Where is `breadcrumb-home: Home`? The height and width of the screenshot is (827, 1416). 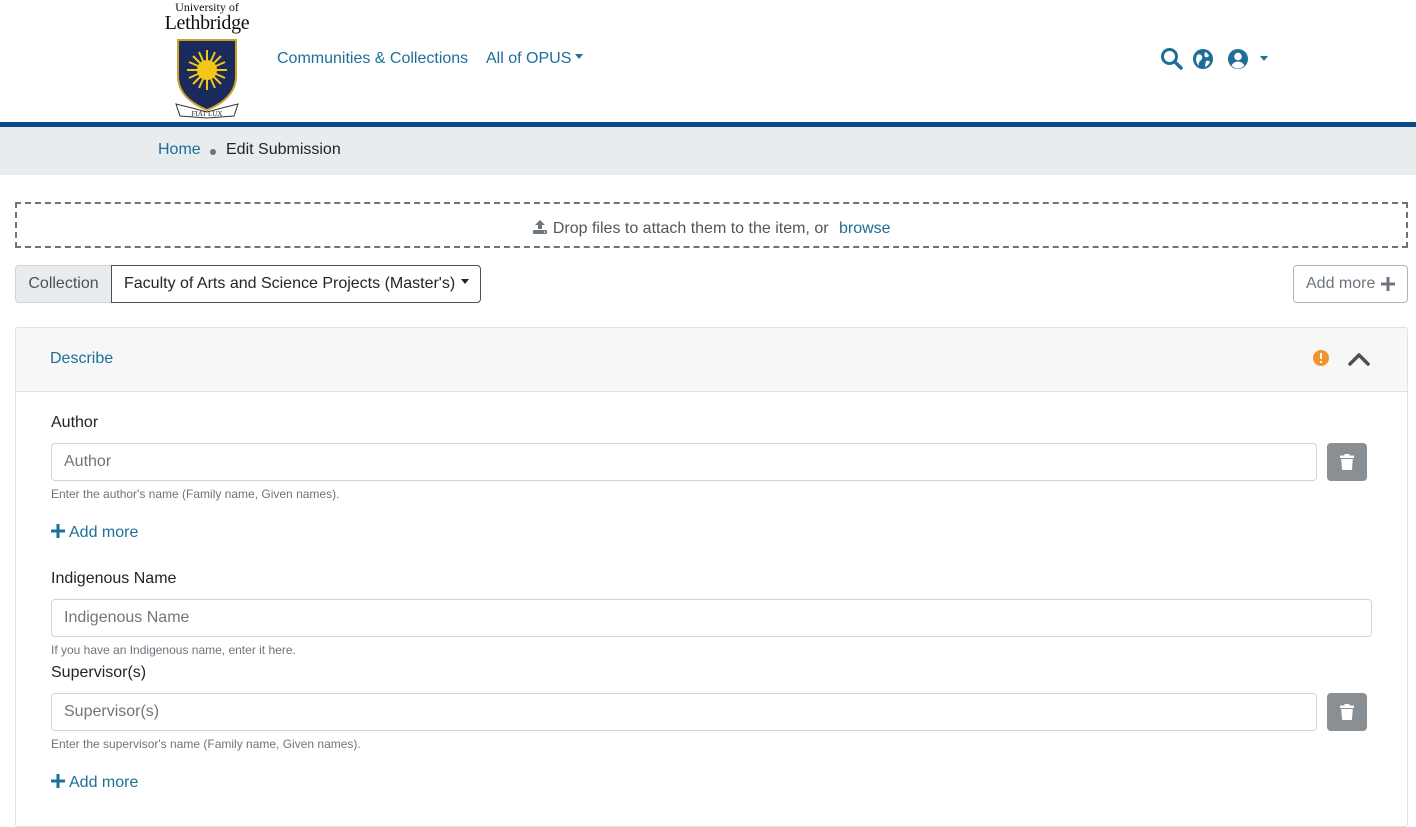
breadcrumb-home: Home is located at coordinates (179, 150).